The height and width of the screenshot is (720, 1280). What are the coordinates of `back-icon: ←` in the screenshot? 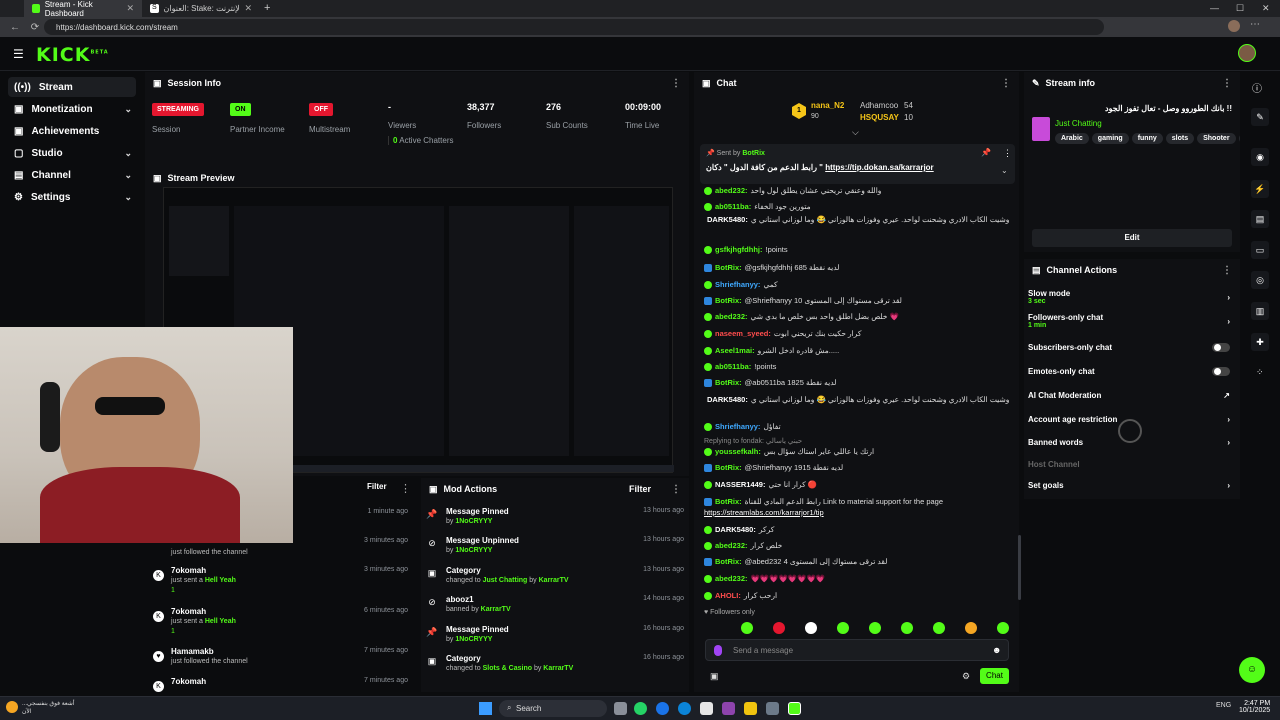 It's located at (15, 27).